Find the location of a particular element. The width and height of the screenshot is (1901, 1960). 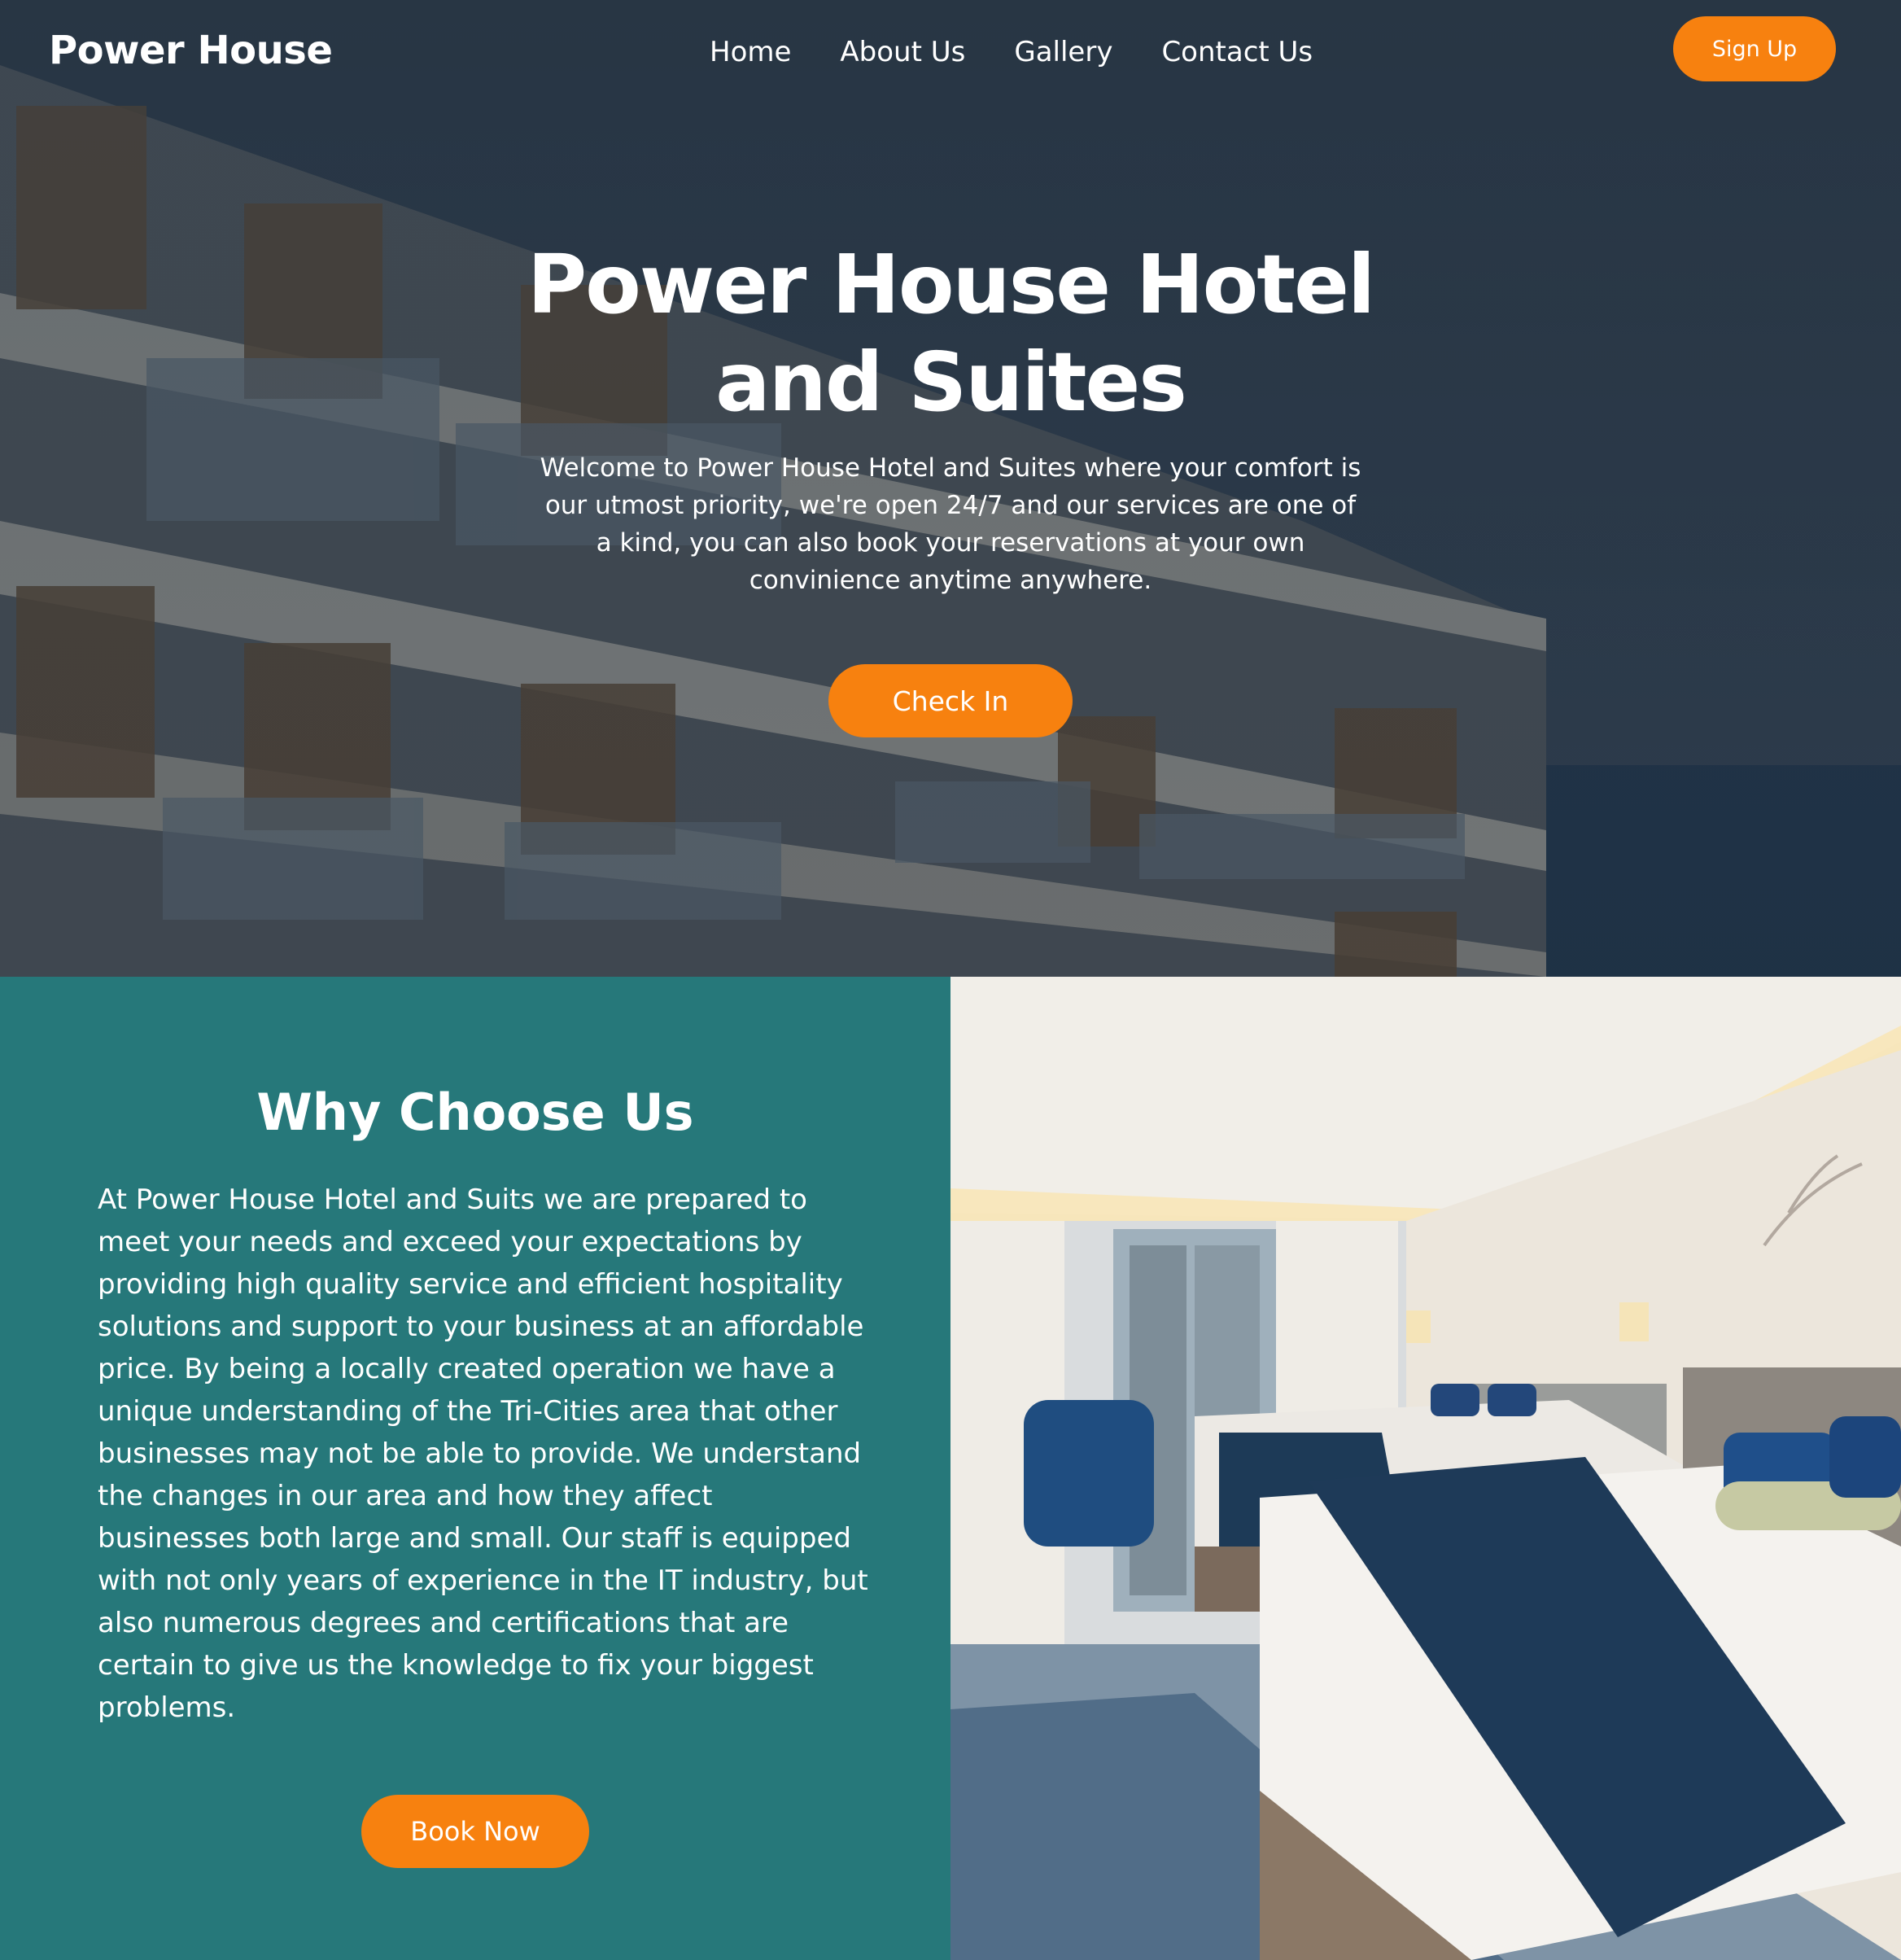

book-now-button: Book Now is located at coordinates (475, 1831).